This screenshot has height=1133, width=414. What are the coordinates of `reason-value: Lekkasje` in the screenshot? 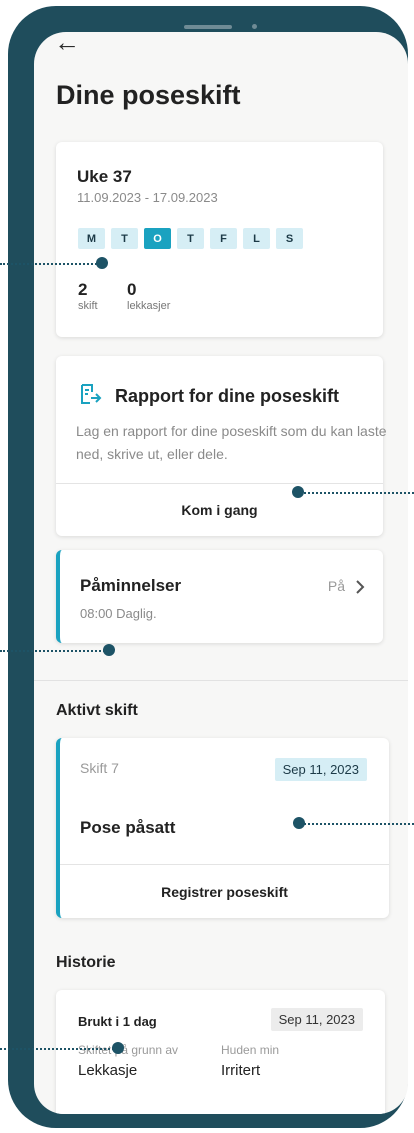 It's located at (108, 1070).